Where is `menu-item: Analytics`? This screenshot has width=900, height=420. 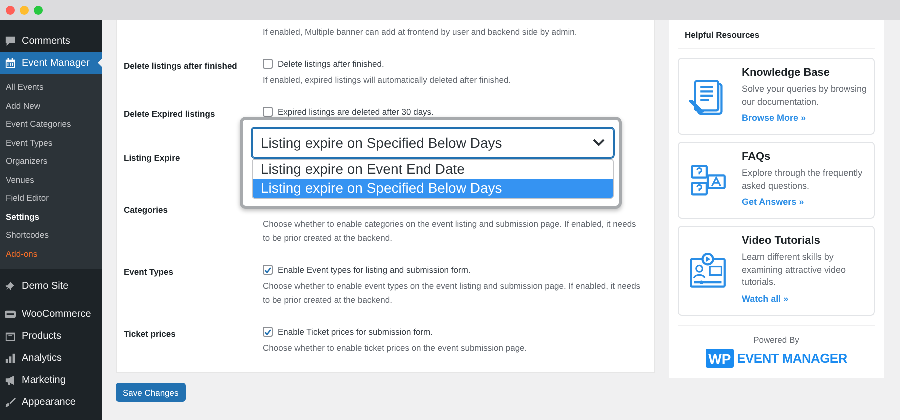 menu-item: Analytics is located at coordinates (51, 358).